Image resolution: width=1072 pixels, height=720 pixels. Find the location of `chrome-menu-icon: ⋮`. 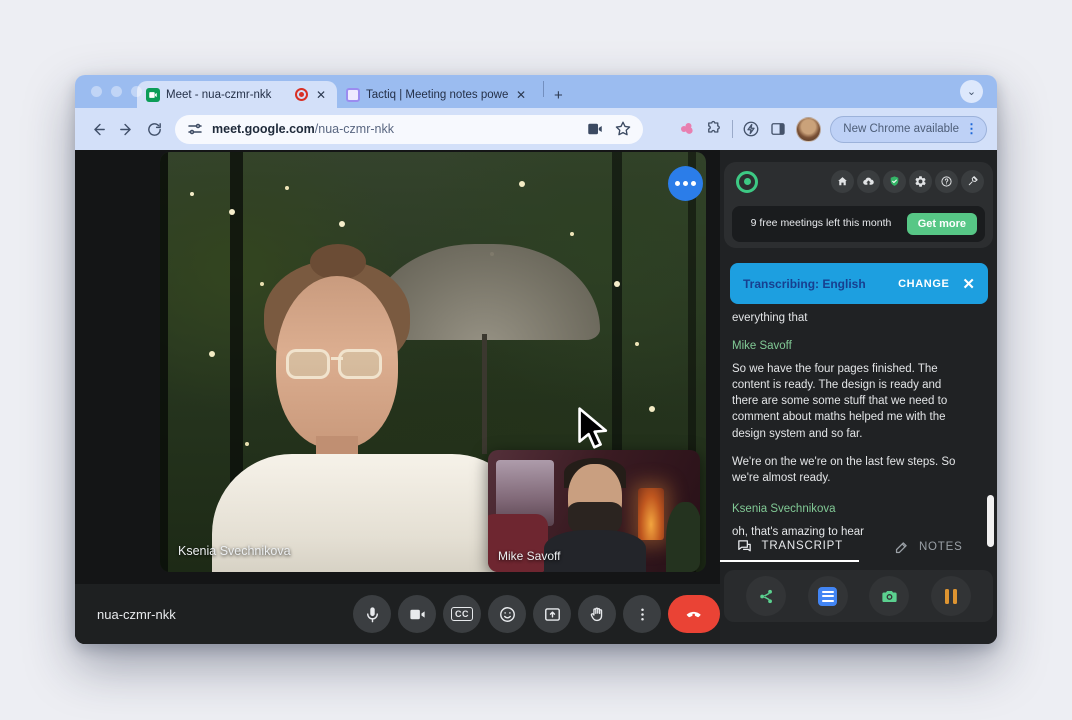

chrome-menu-icon: ⋮ is located at coordinates (971, 129).